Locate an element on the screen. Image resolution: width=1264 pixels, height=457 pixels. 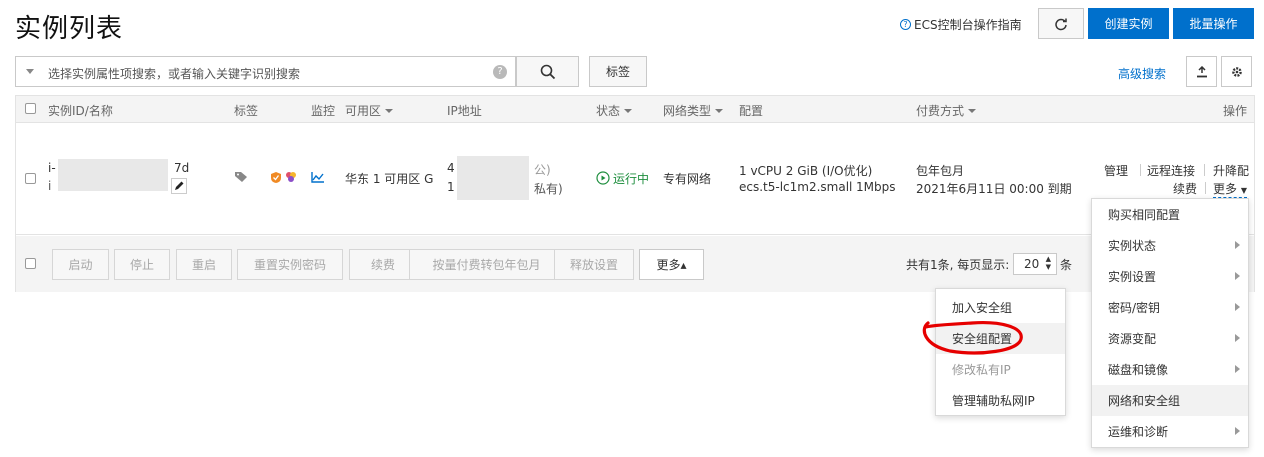
ip-public-suffix: 公) is located at coordinates (542, 170).